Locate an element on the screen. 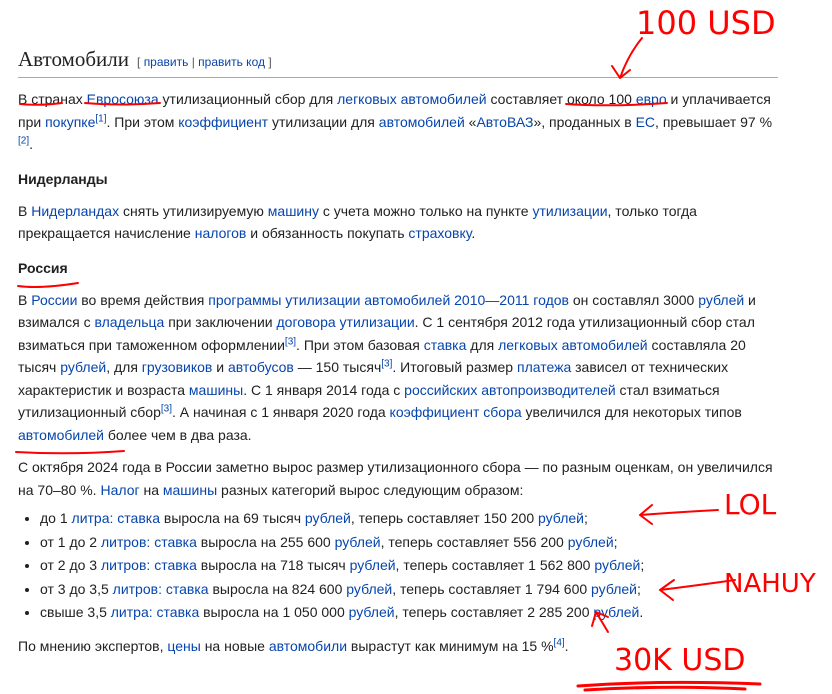 The image size is (832, 694). rate-item-text: , теперь составляет 150 200 is located at coordinates (444, 518).